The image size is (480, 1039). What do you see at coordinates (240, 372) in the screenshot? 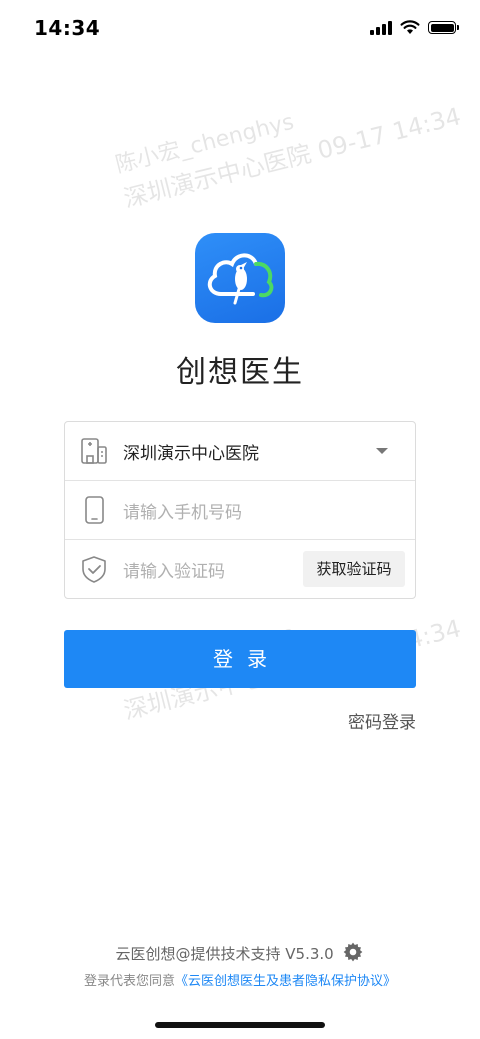
I see `app-name: 创想医生` at bounding box center [240, 372].